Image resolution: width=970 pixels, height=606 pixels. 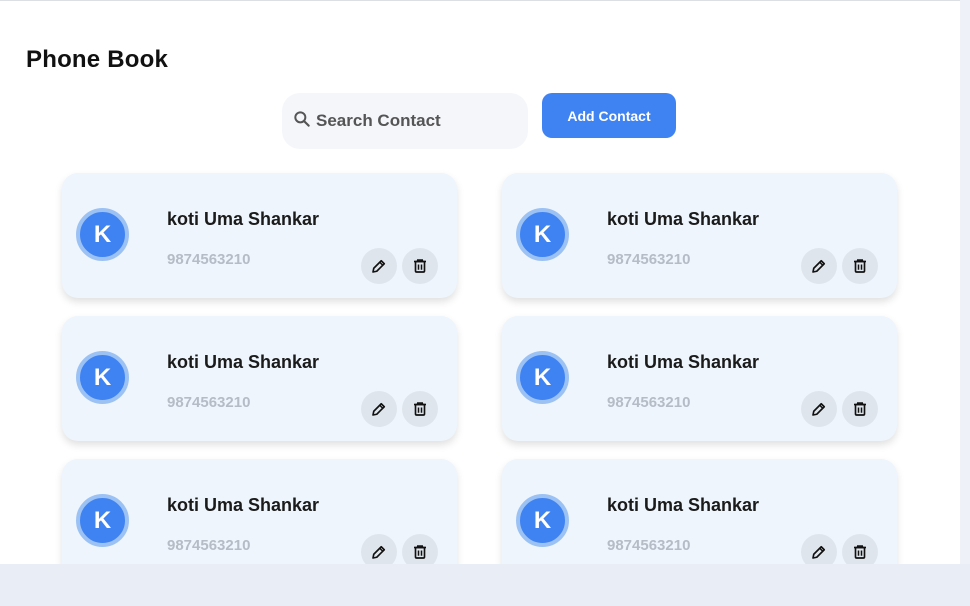 What do you see at coordinates (302, 121) in the screenshot?
I see `search-icon` at bounding box center [302, 121].